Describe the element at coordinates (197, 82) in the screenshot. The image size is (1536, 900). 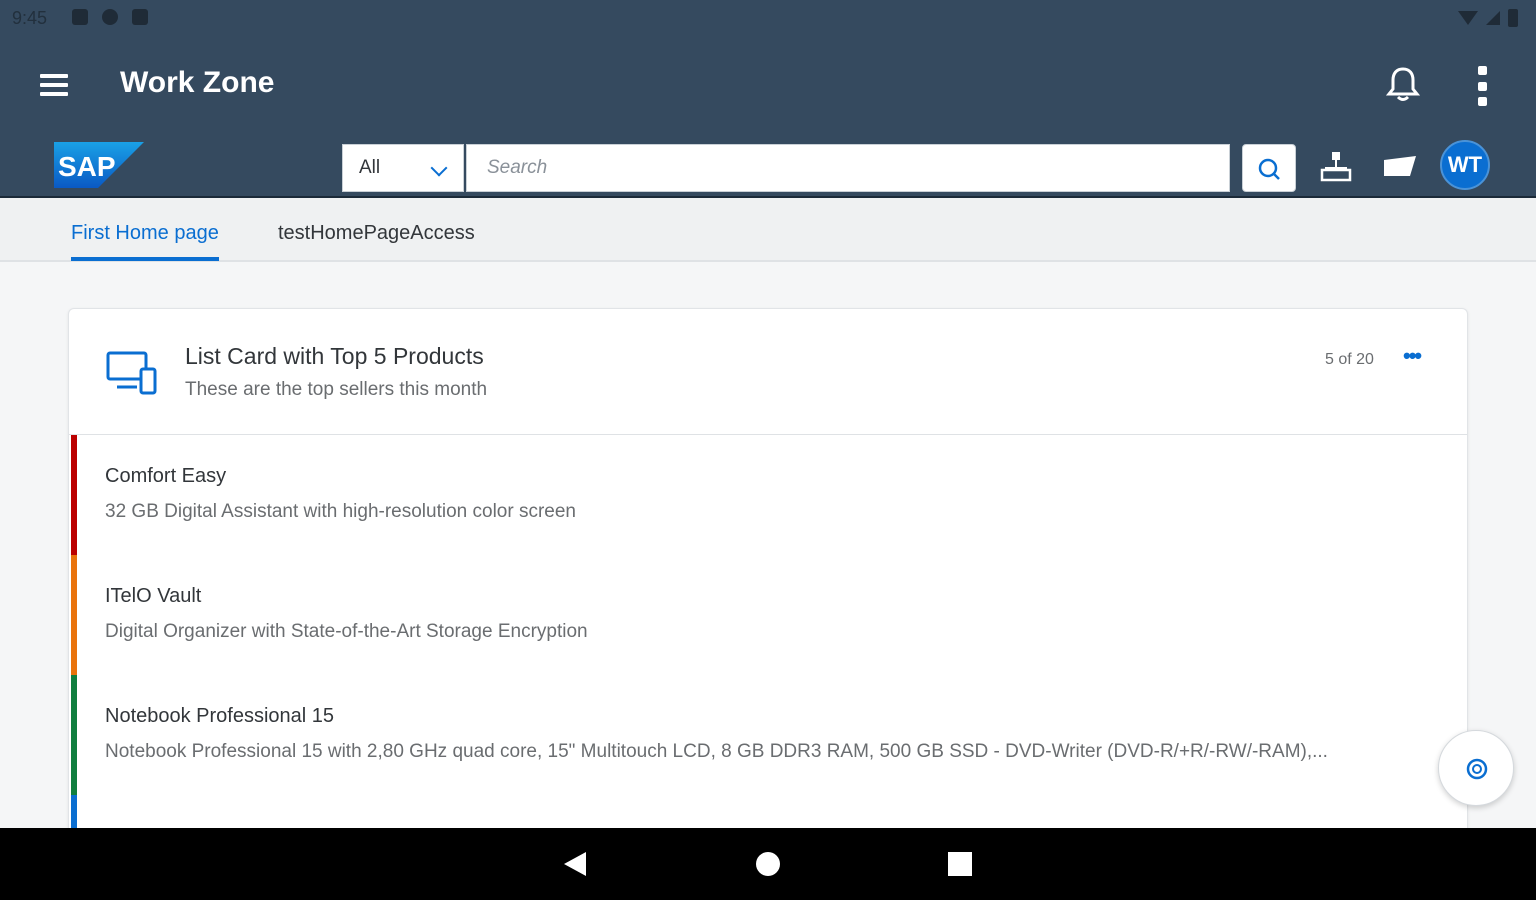
I see `app-title: Work Zone` at that location.